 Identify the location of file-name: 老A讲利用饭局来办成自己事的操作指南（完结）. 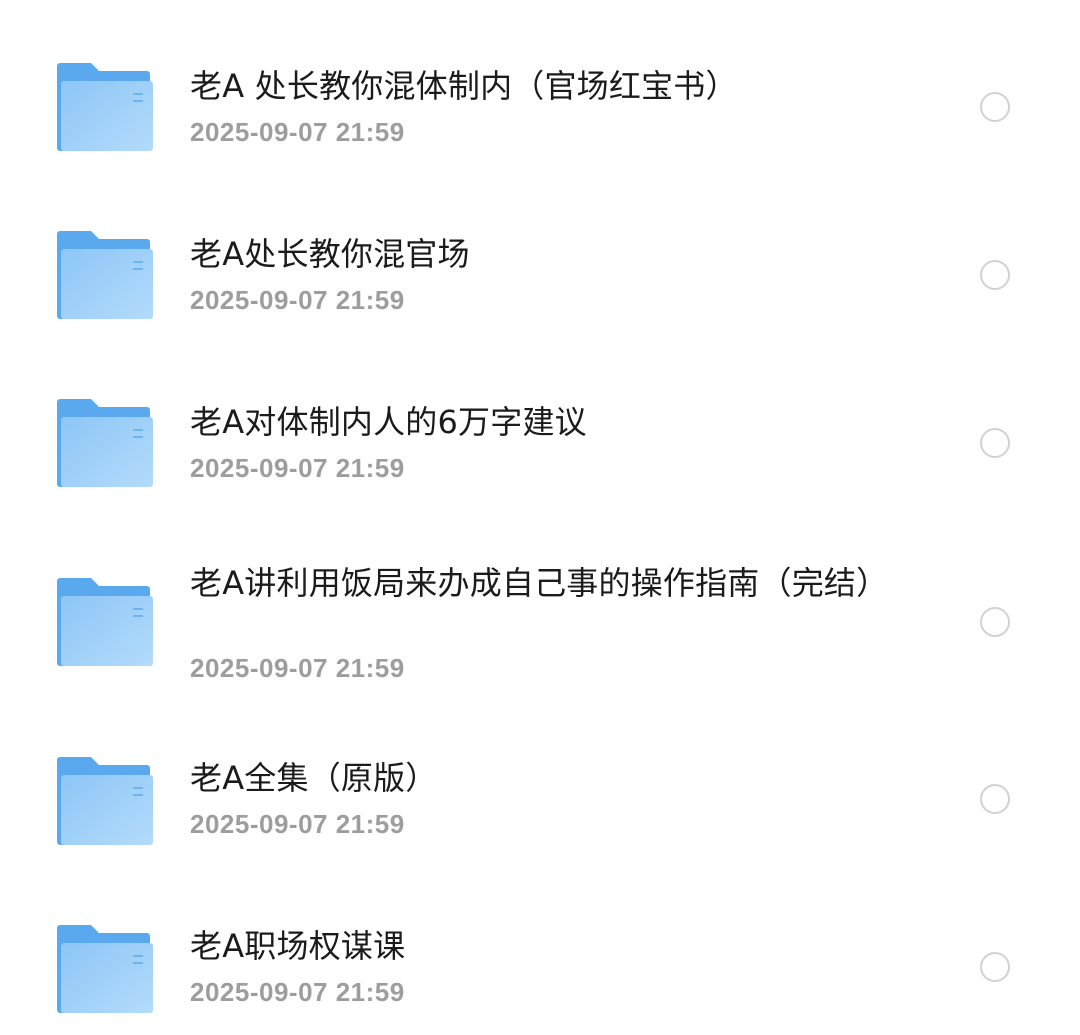
(539, 583).